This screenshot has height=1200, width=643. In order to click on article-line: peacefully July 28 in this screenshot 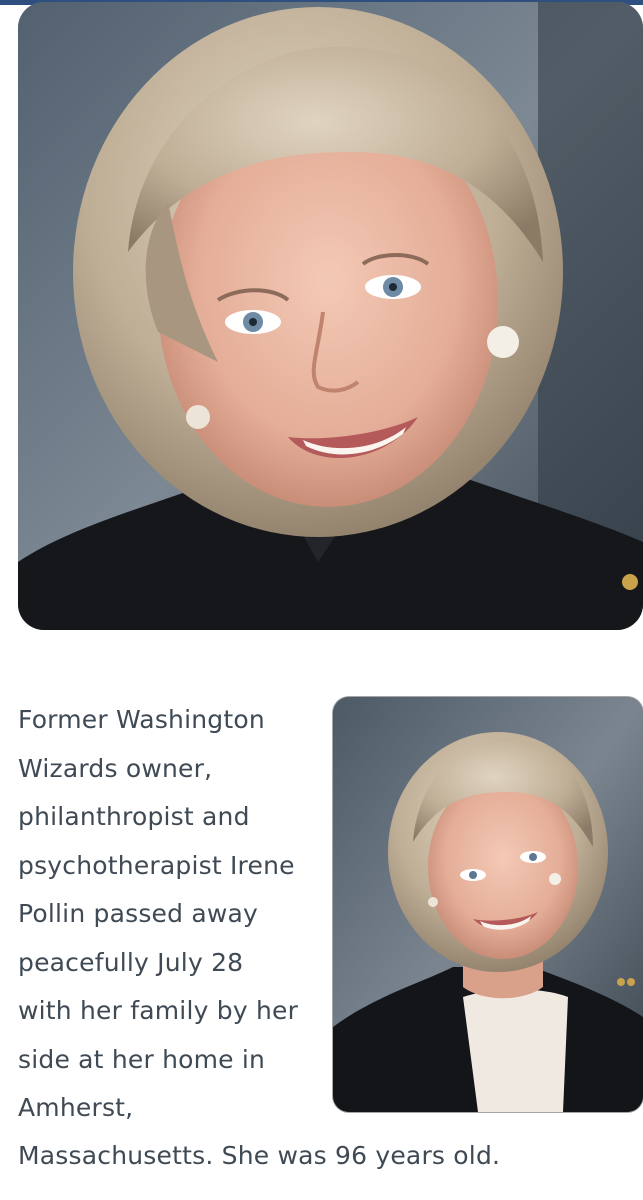, I will do `click(131, 962)`.